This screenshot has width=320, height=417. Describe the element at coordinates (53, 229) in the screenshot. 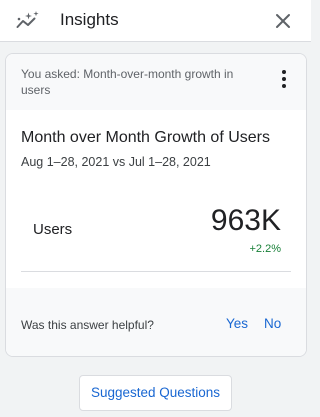

I see `metric-label: Users` at that location.